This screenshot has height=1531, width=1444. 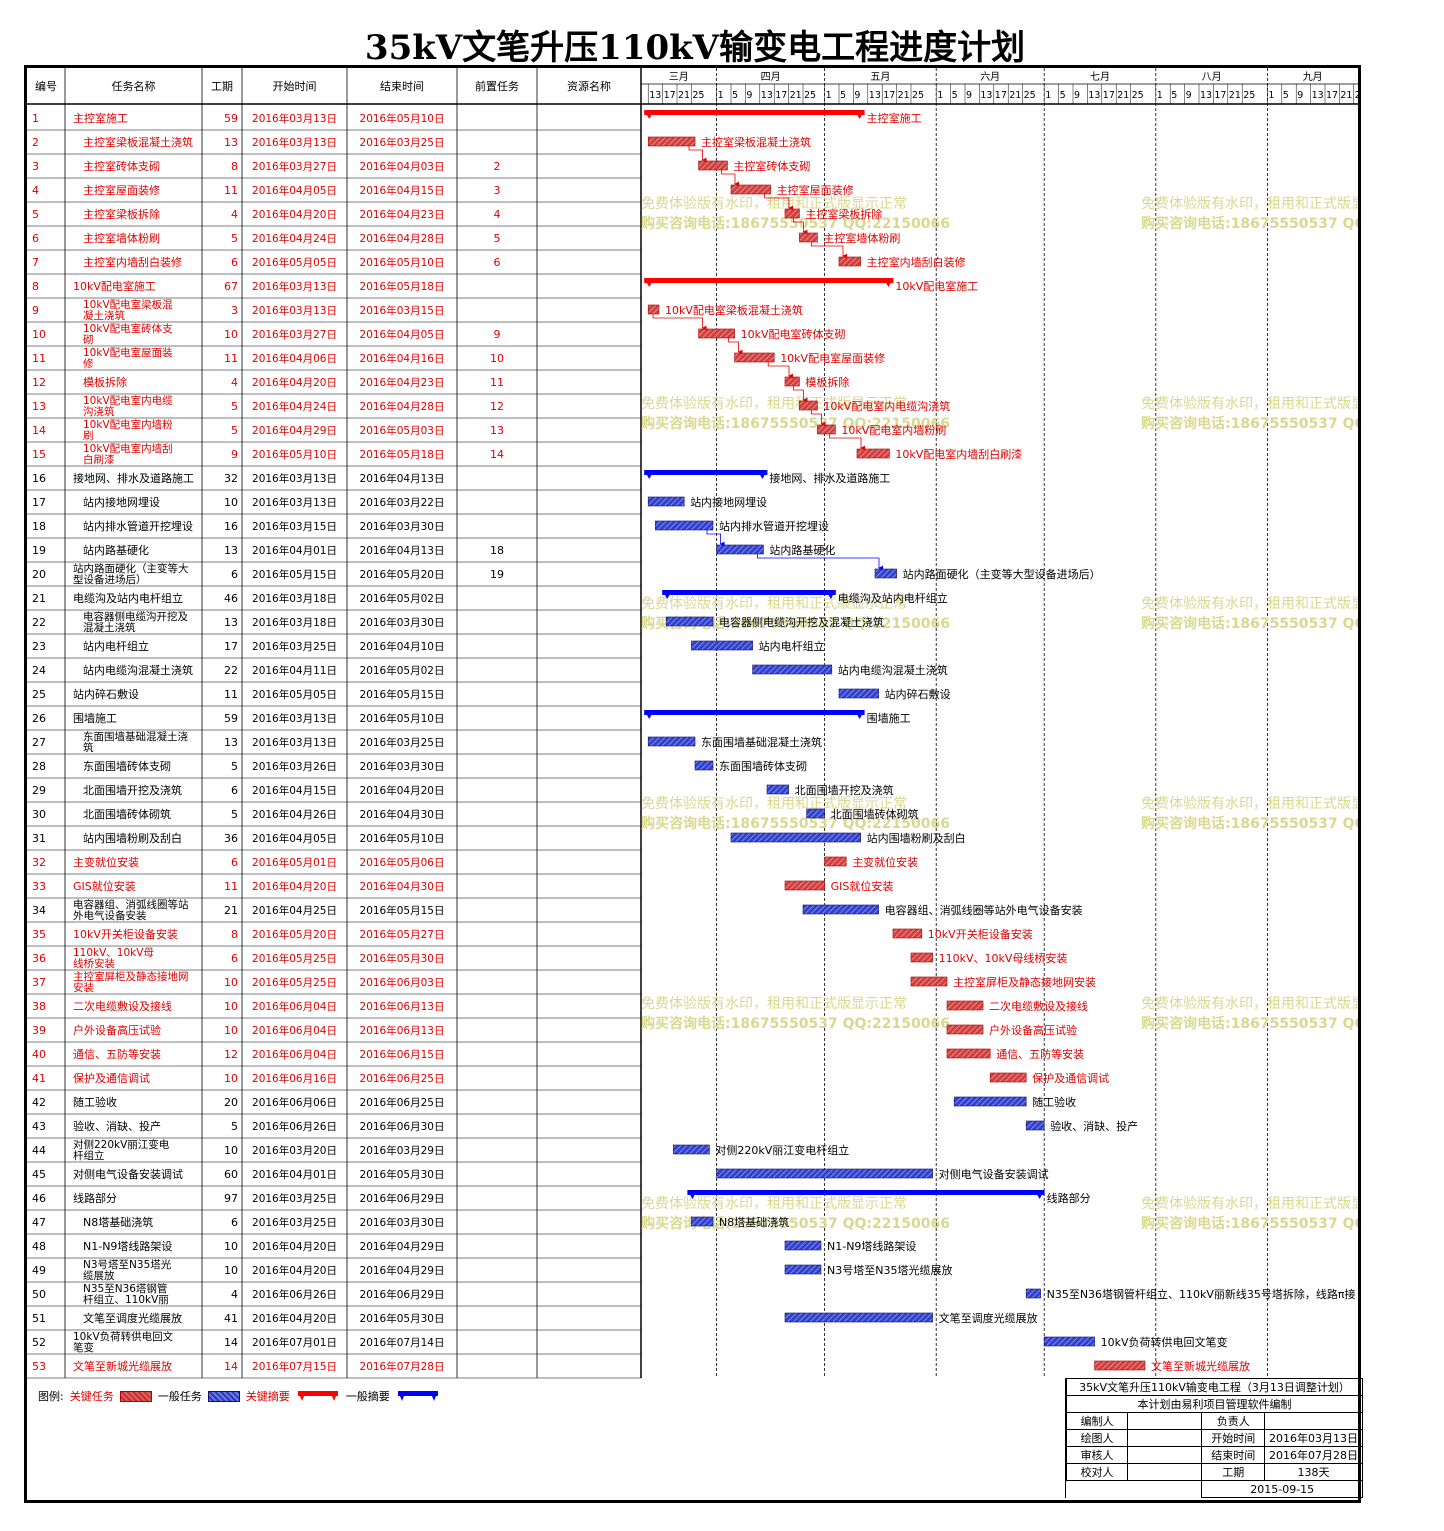 What do you see at coordinates (402, 1198) in the screenshot?
I see `task-end: 2016年06月29日` at bounding box center [402, 1198].